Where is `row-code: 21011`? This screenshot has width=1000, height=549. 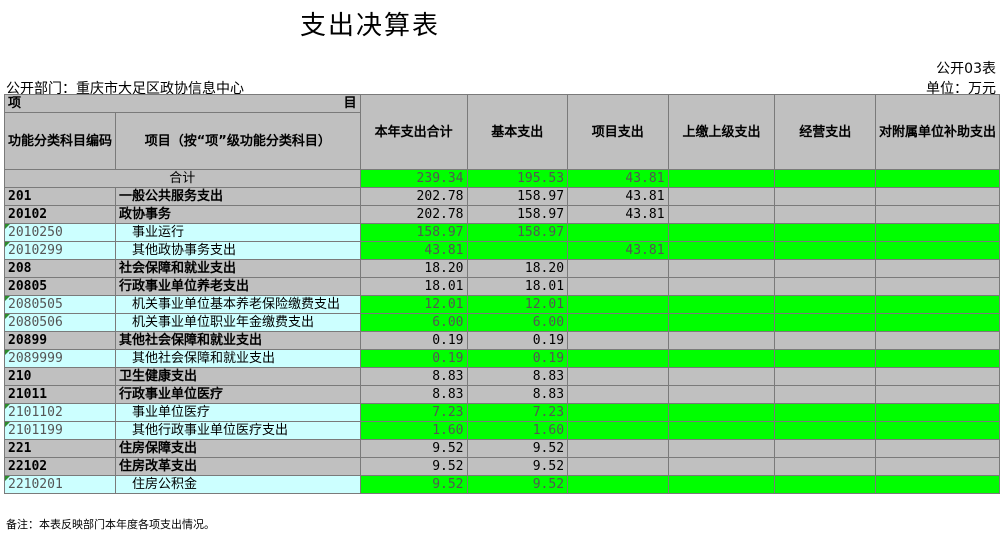 row-code: 21011 is located at coordinates (60, 394).